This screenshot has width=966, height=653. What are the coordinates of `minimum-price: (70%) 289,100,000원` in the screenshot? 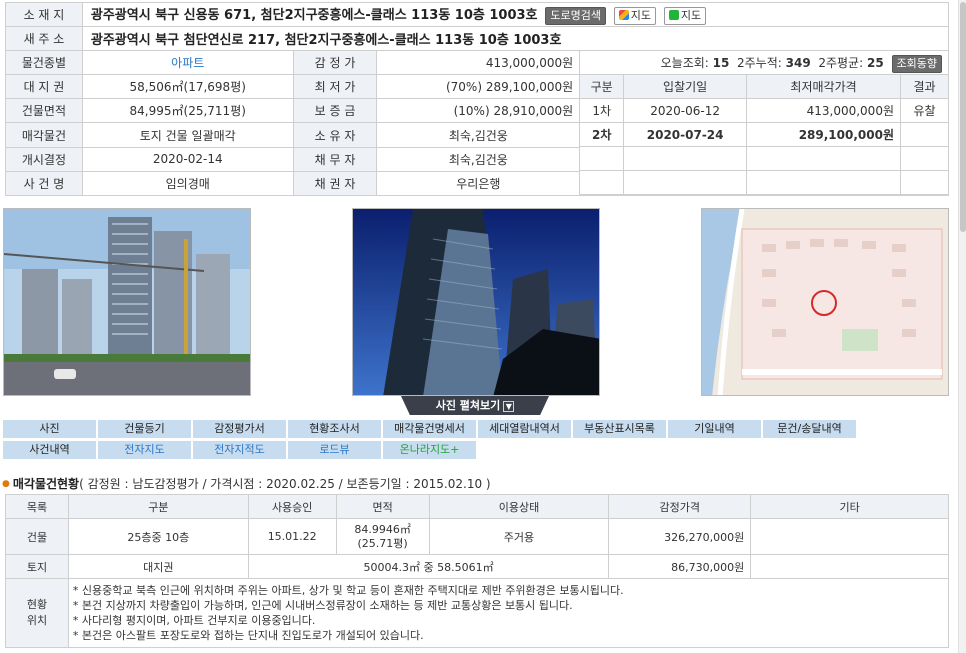 It's located at (478, 87).